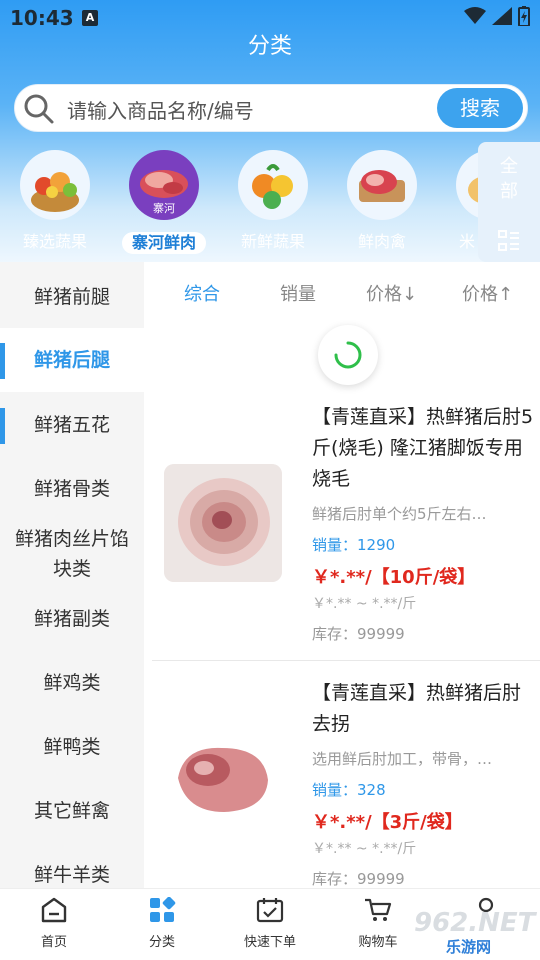 Image resolution: width=540 pixels, height=960 pixels. Describe the element at coordinates (39, 109) in the screenshot. I see `search-icon` at that location.